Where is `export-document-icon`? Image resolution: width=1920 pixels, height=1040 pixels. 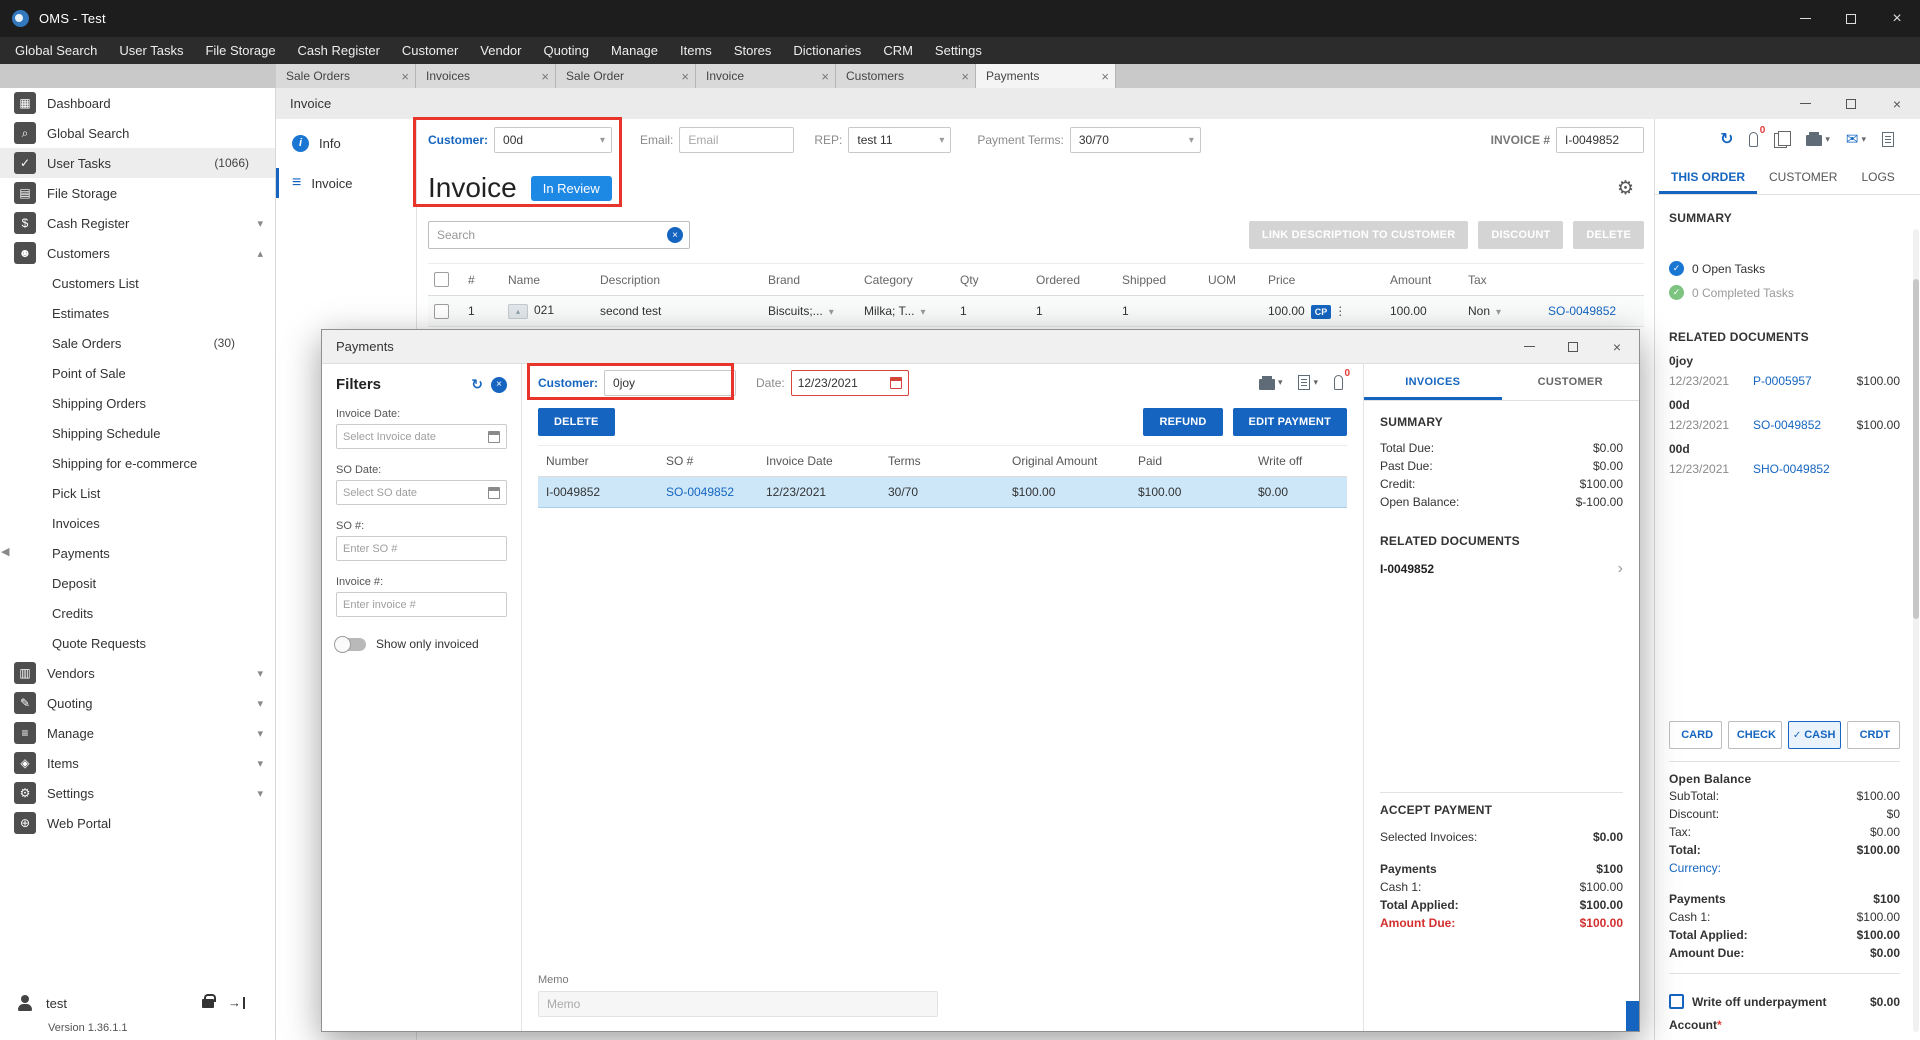 export-document-icon is located at coordinates (1888, 139).